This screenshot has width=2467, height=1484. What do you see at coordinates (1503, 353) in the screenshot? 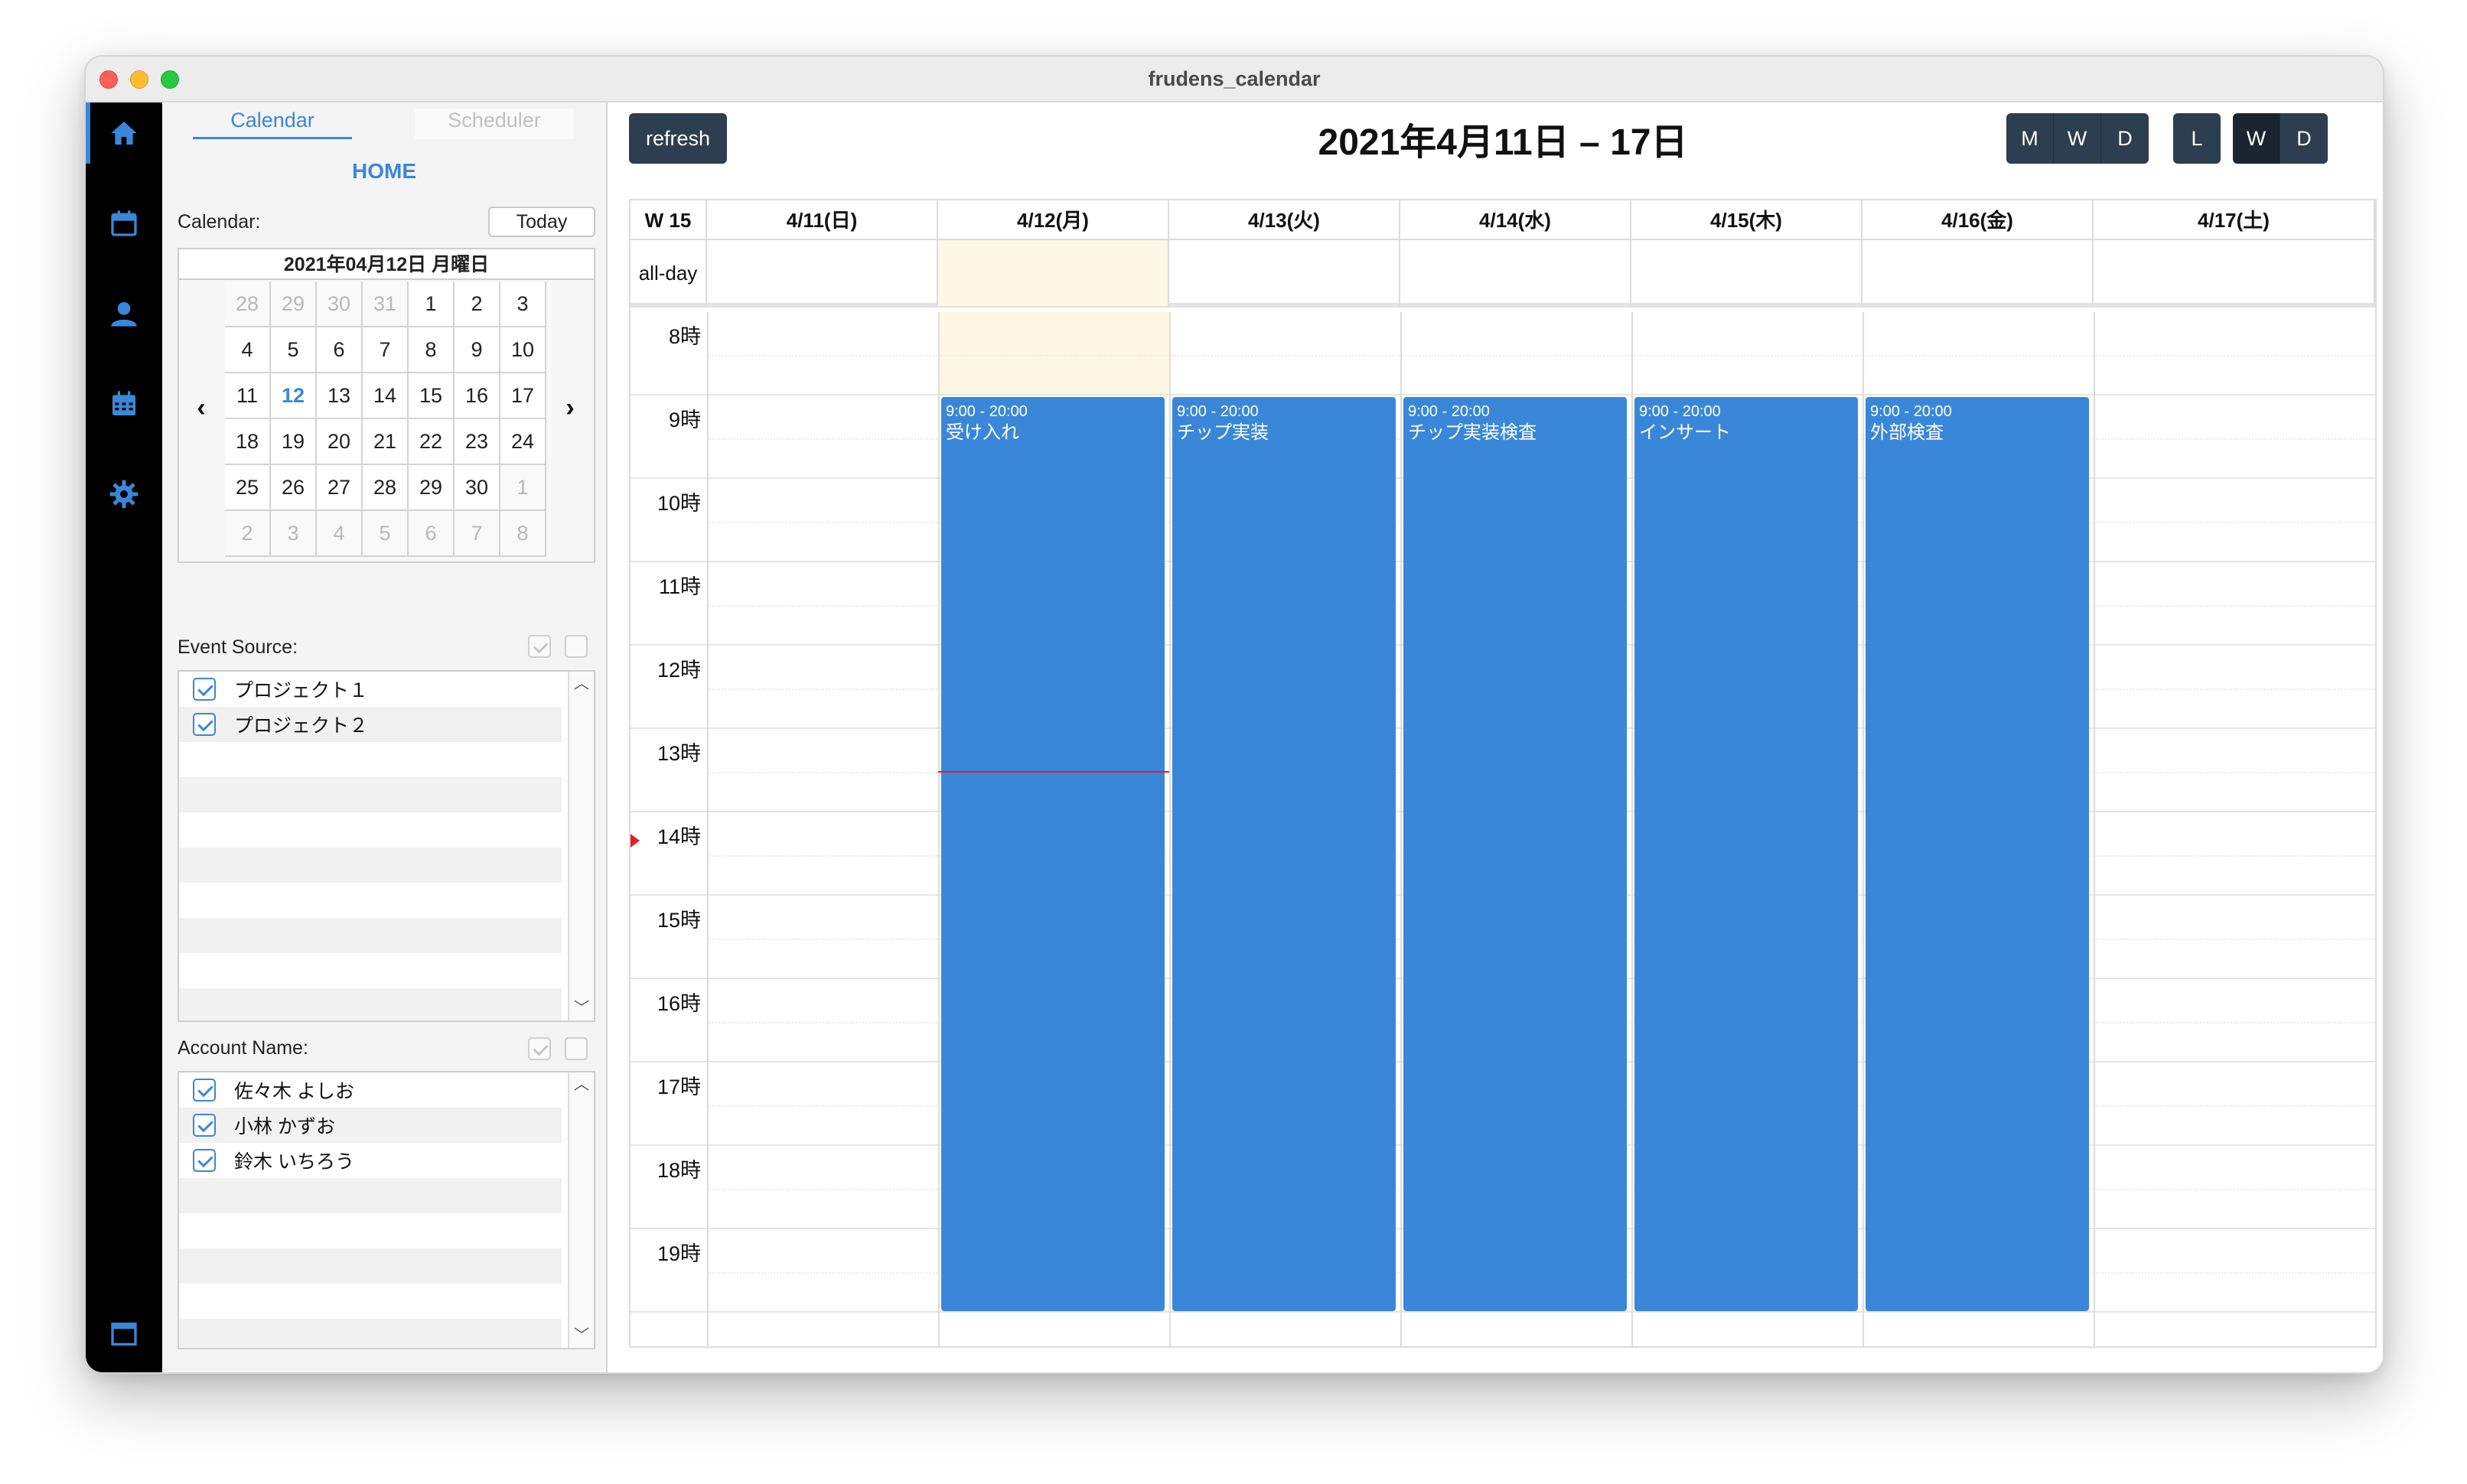
I see `hour-row: 8時` at bounding box center [1503, 353].